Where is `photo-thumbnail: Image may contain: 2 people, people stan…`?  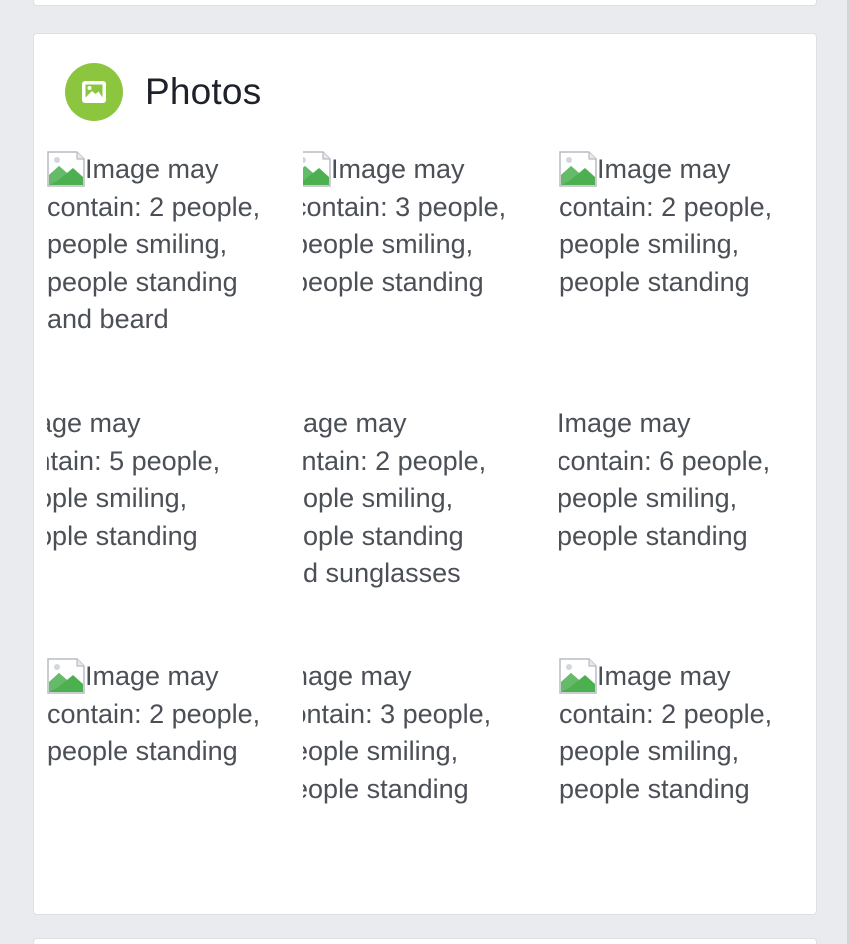
photo-thumbnail: Image may contain: 2 people, people stan… is located at coordinates (158, 773).